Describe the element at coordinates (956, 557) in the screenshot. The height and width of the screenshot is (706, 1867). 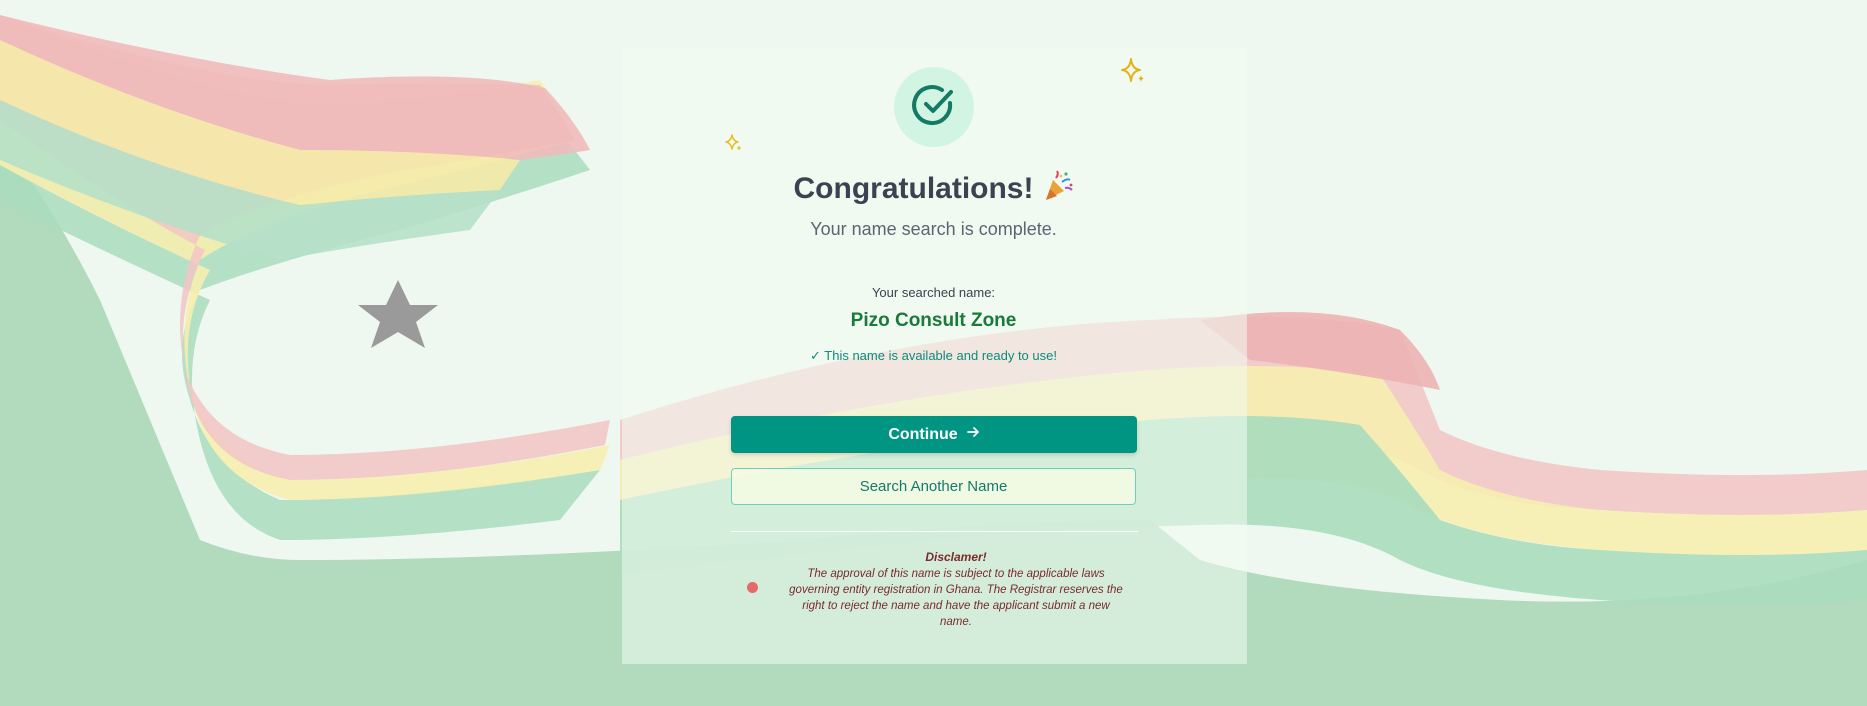
I see `disclaimer-title: Disclamer!` at that location.